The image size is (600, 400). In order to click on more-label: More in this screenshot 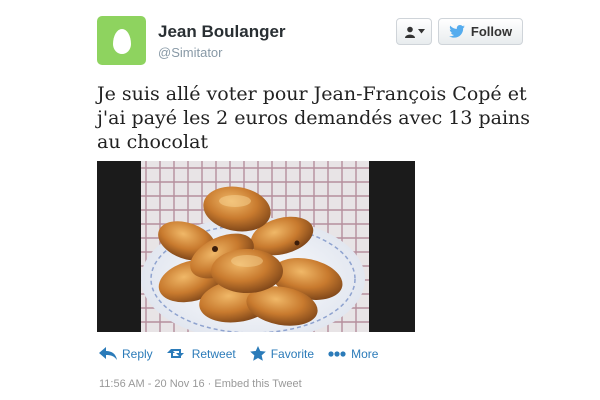, I will do `click(365, 353)`.